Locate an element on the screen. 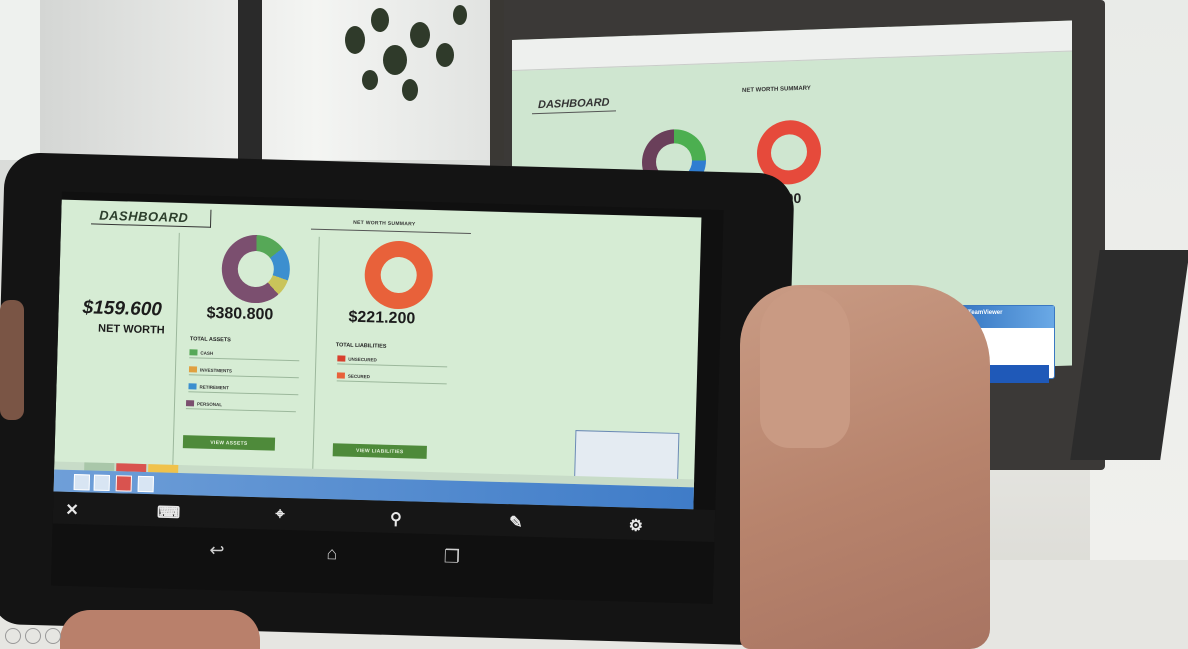 The width and height of the screenshot is (1188, 649). back-icon: ↩ is located at coordinates (217, 551).